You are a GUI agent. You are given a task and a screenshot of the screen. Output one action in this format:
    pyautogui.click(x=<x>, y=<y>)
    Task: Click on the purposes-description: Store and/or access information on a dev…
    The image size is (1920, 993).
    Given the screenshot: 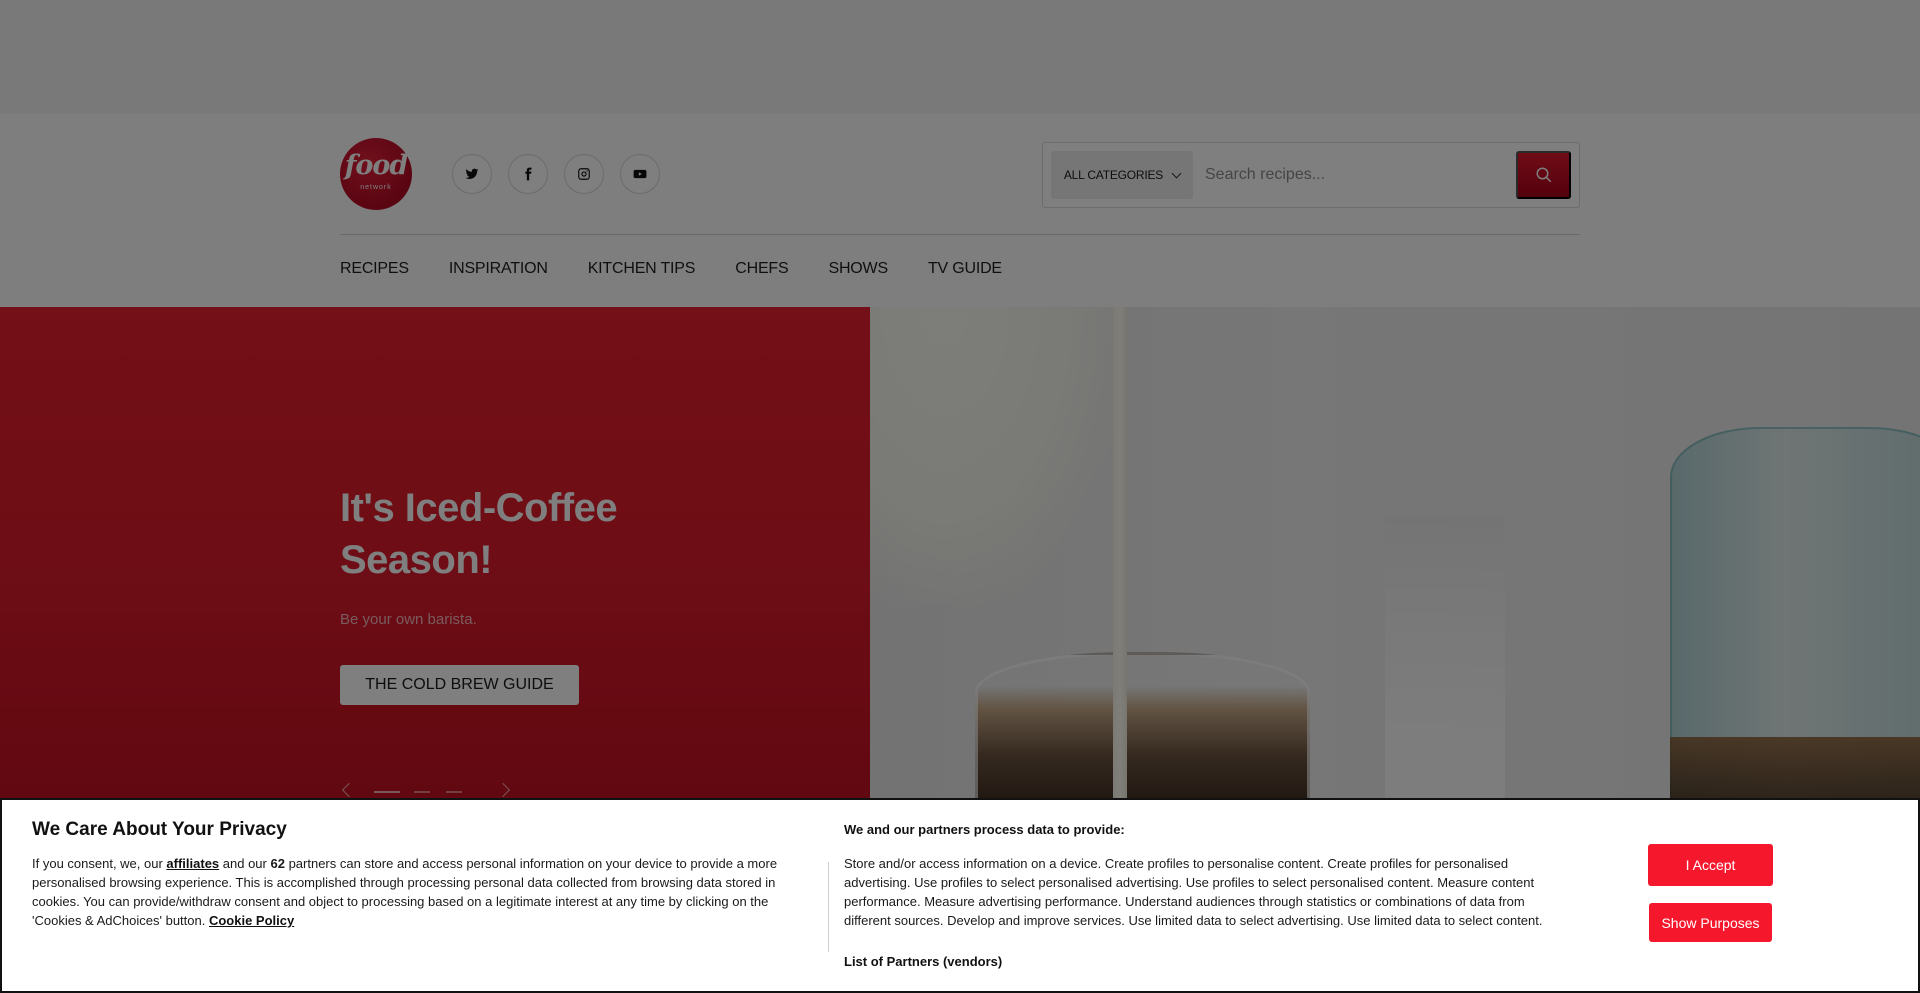 What is the action you would take?
    pyautogui.click(x=1193, y=892)
    